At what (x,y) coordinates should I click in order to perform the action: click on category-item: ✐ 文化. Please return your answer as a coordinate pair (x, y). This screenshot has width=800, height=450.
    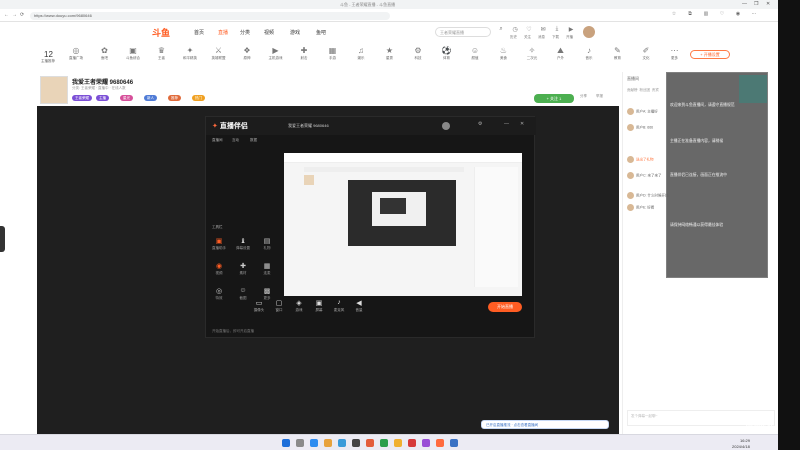
    Looking at the image, I should click on (646, 53).